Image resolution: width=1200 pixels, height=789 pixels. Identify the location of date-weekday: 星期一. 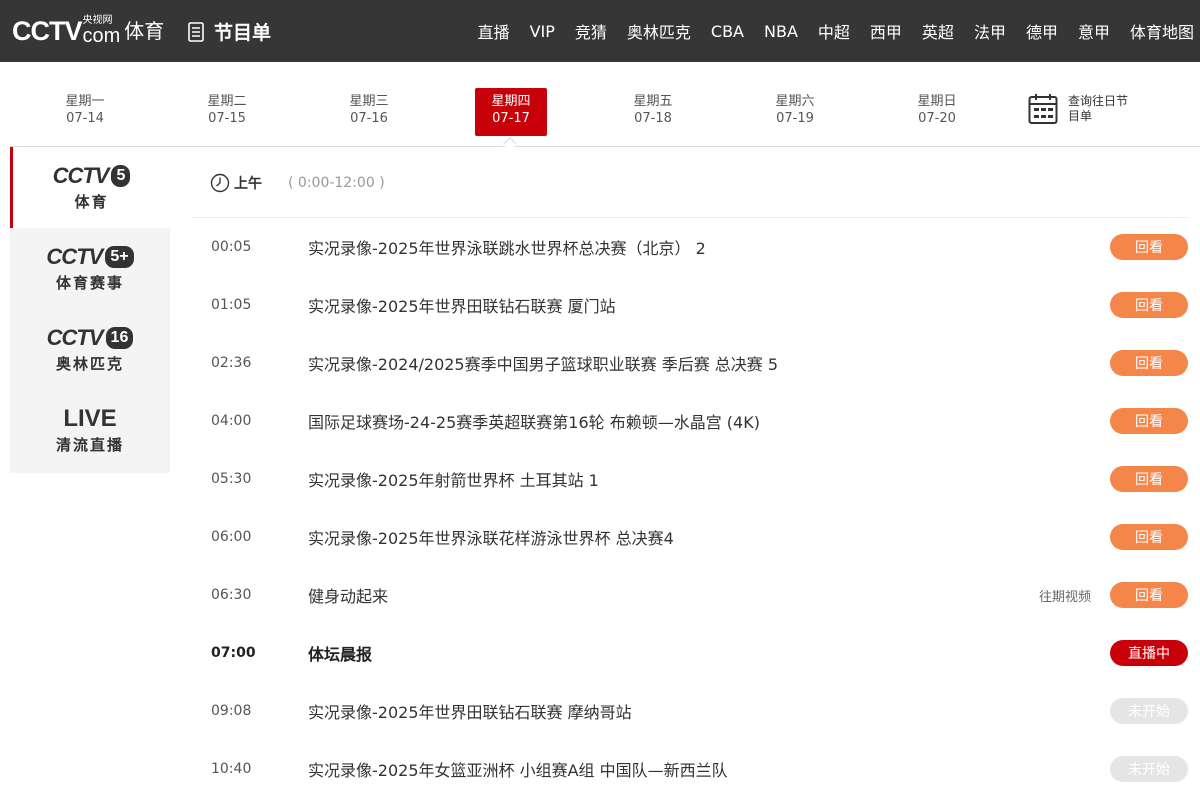
(85, 101).